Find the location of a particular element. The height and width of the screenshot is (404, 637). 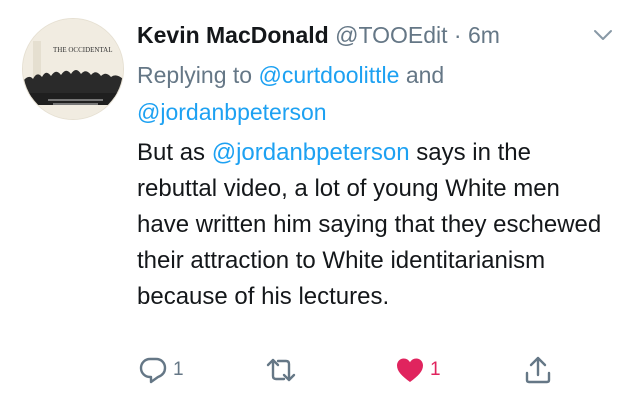

reply-mention-link: @curtdoolittle is located at coordinates (328, 75).